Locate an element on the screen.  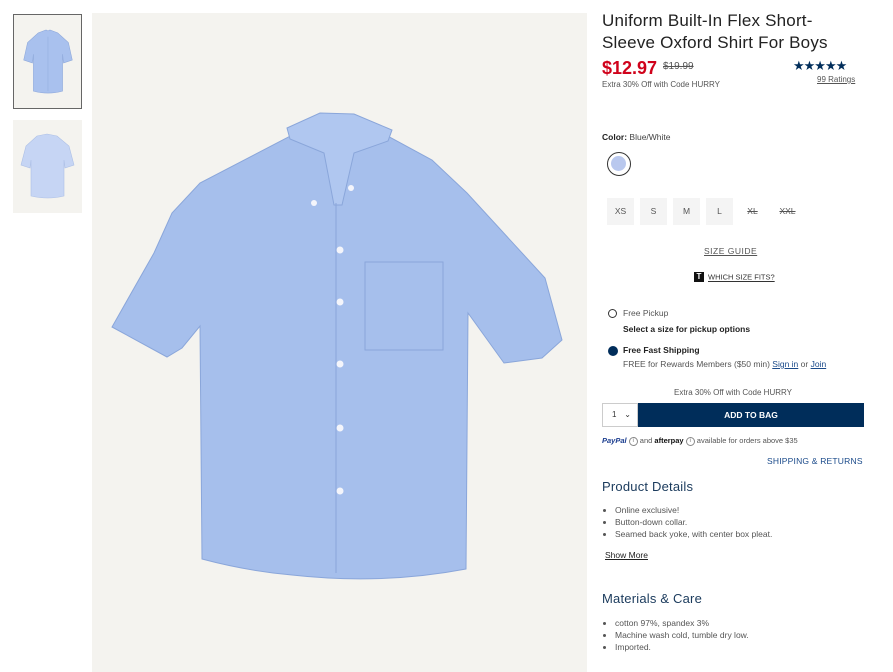
payment-note: available for orders above $35 is located at coordinates (747, 440).